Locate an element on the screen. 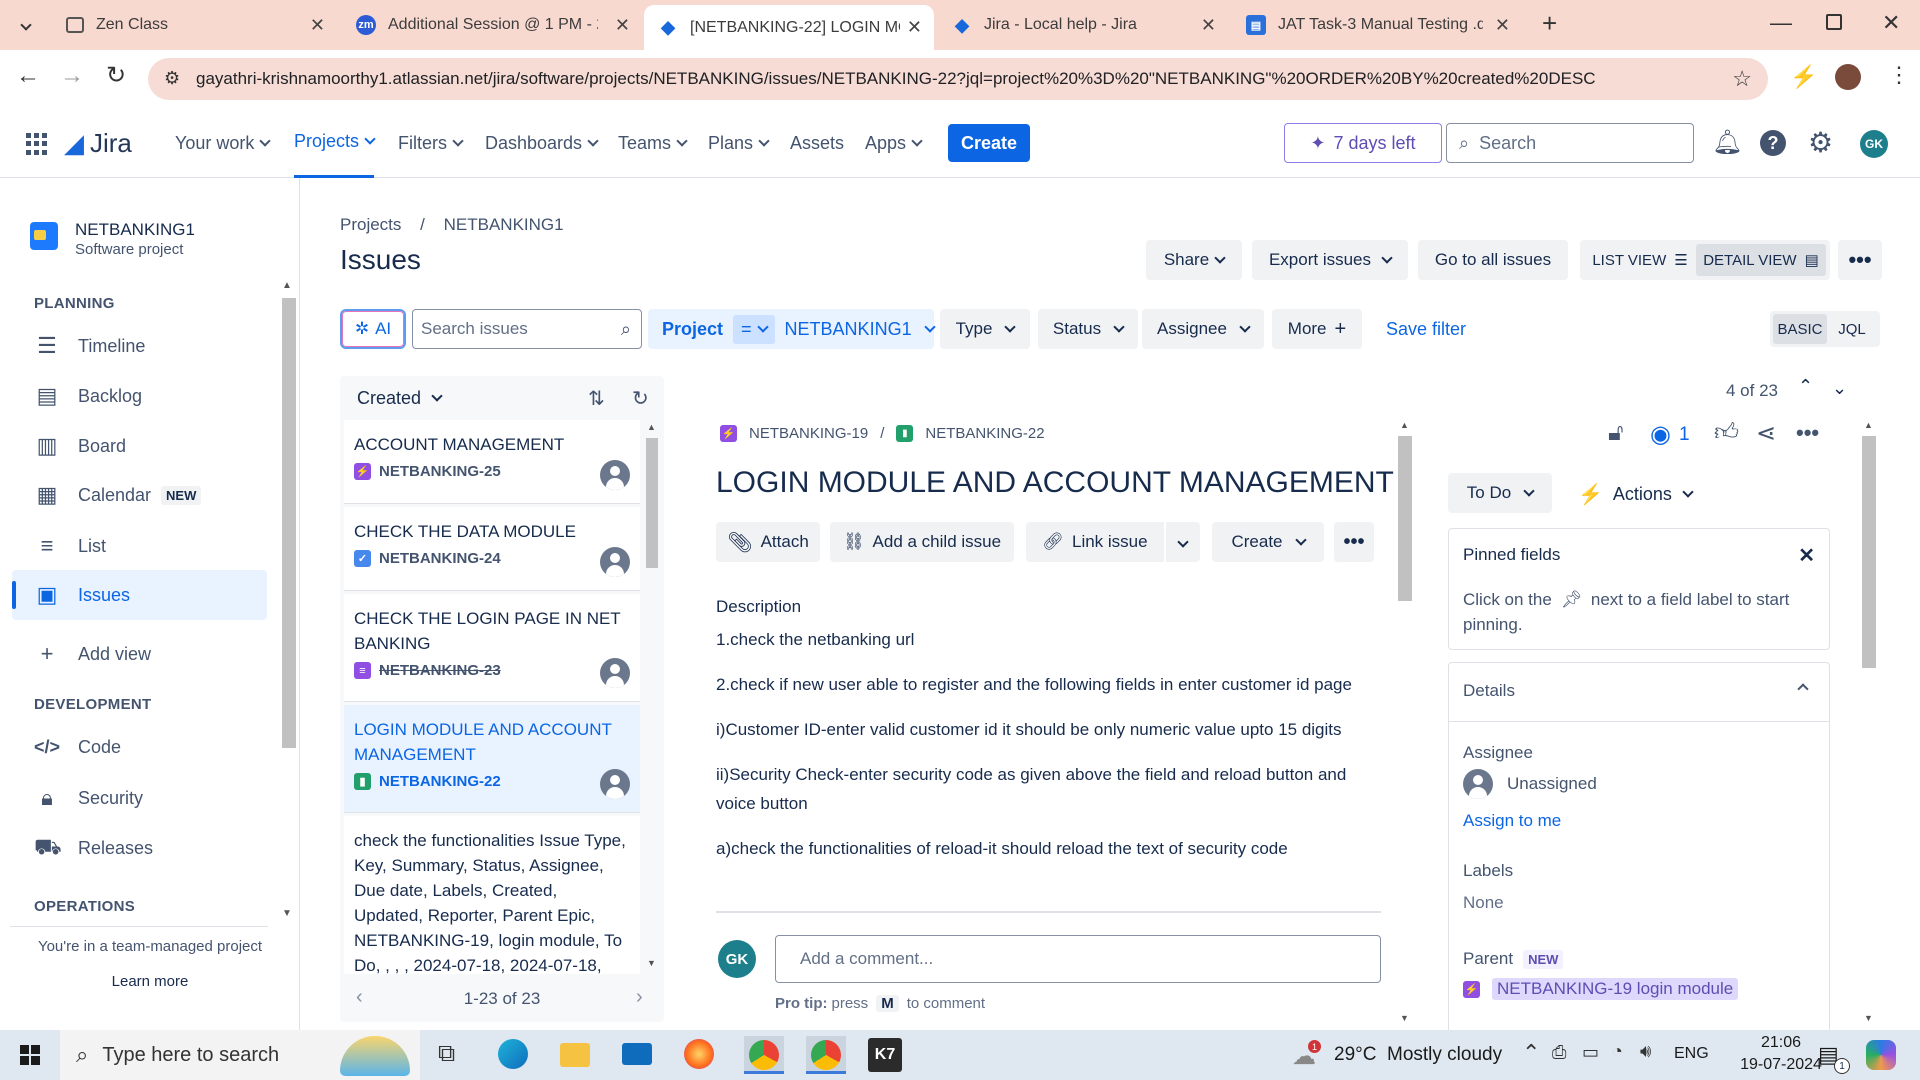 The height and width of the screenshot is (1080, 1920). trial-button: ✦ 7 days left is located at coordinates (1363, 143).